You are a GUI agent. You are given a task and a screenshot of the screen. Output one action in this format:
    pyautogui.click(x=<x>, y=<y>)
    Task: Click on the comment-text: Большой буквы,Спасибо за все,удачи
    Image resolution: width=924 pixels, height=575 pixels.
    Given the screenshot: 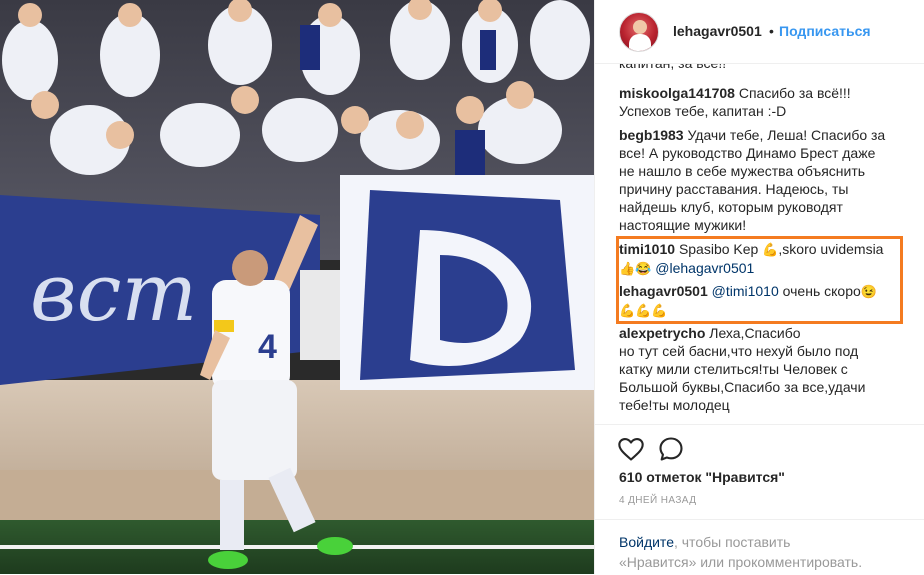 What is the action you would take?
    pyautogui.click(x=742, y=387)
    